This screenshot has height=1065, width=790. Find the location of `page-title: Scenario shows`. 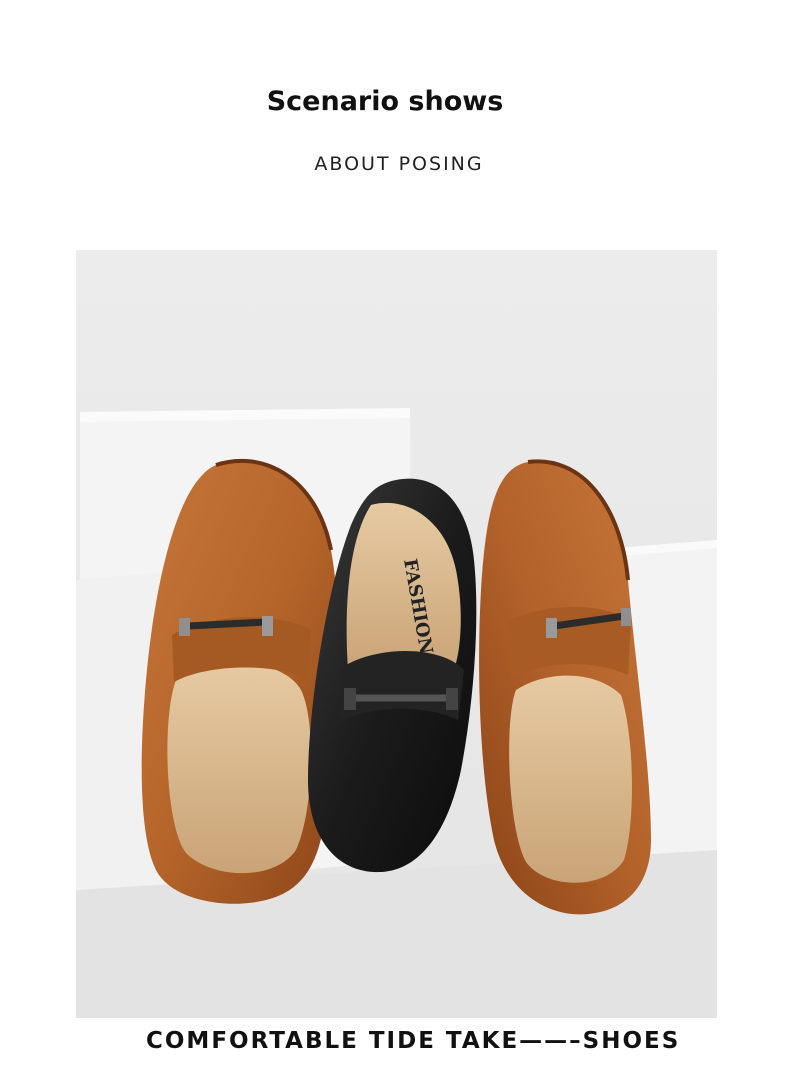

page-title: Scenario shows is located at coordinates (385, 101).